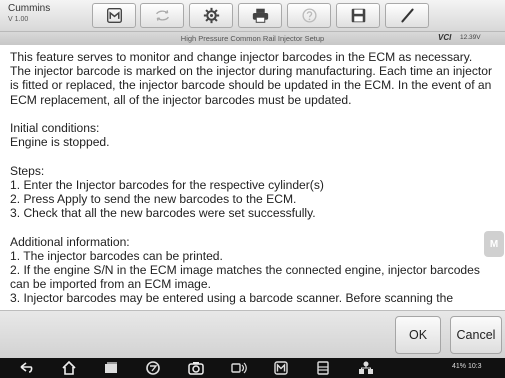  I want to click on vci-icon, so click(239, 368).